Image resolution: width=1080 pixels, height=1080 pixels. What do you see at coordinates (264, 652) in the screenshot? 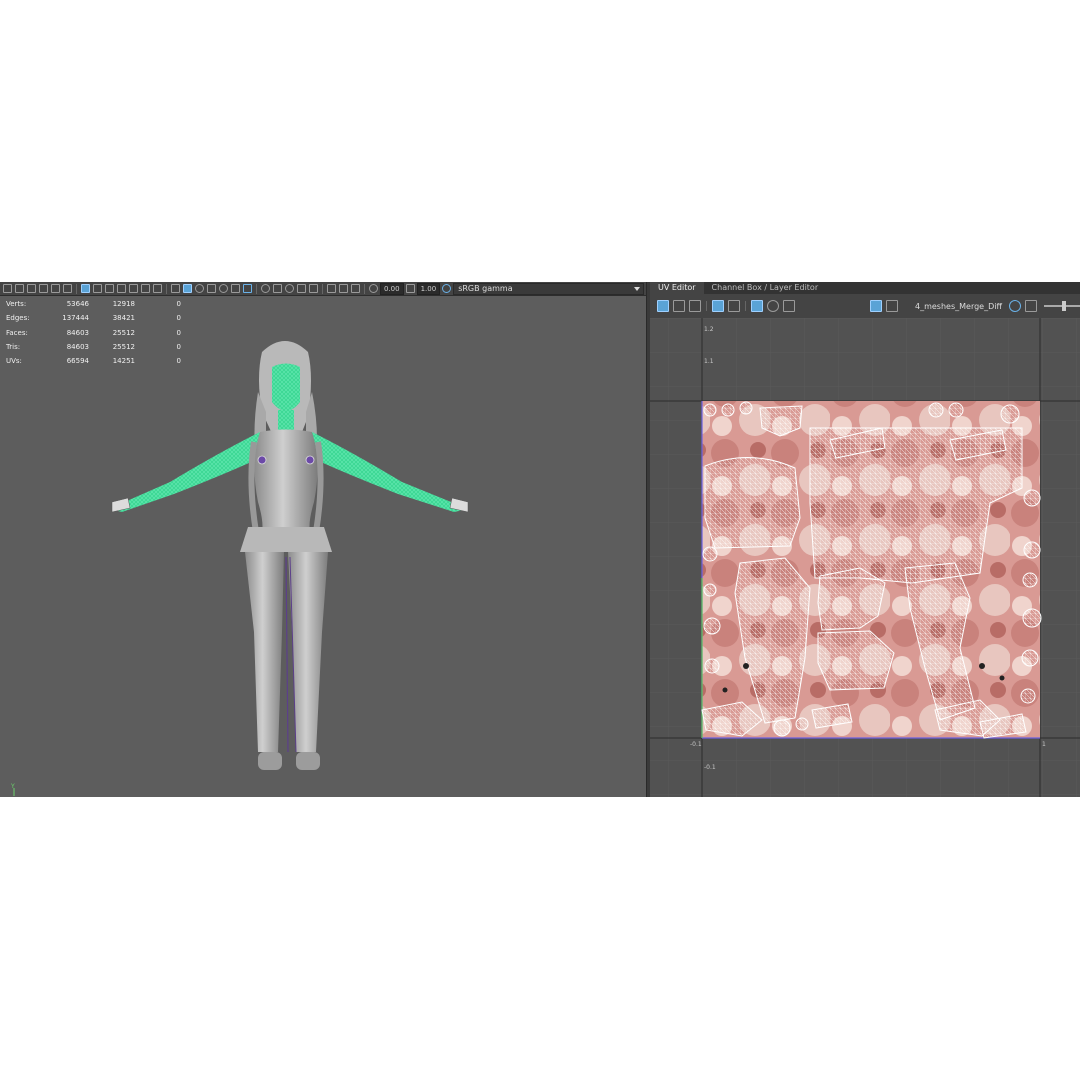
I see `left-leg` at bounding box center [264, 652].